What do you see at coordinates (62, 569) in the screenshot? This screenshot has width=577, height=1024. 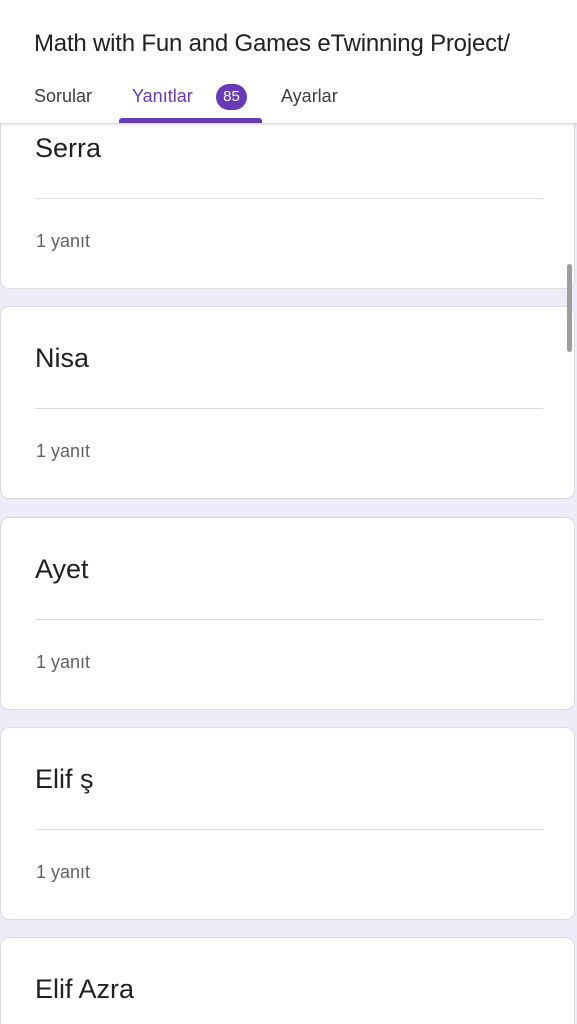 I see `response-name: Ayet` at bounding box center [62, 569].